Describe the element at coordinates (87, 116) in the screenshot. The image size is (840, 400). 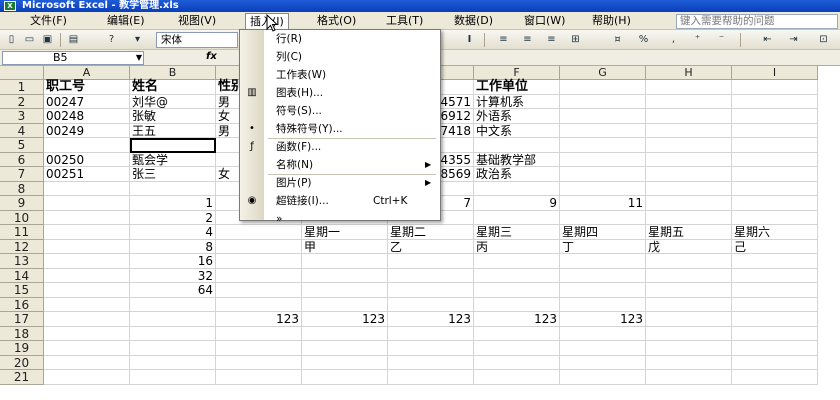
I see `cell-A3: 00248` at that location.